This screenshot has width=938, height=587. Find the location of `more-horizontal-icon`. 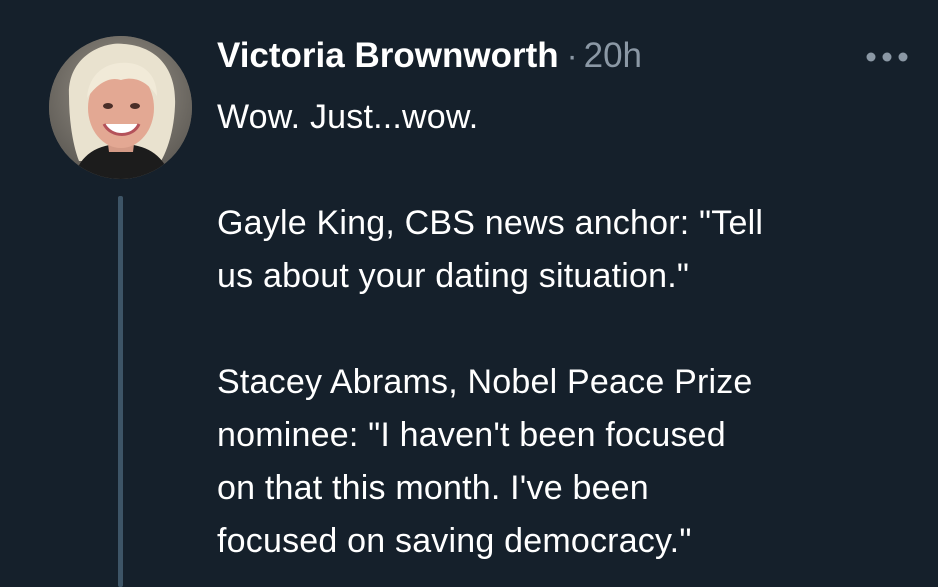

more-horizontal-icon is located at coordinates (887, 57).